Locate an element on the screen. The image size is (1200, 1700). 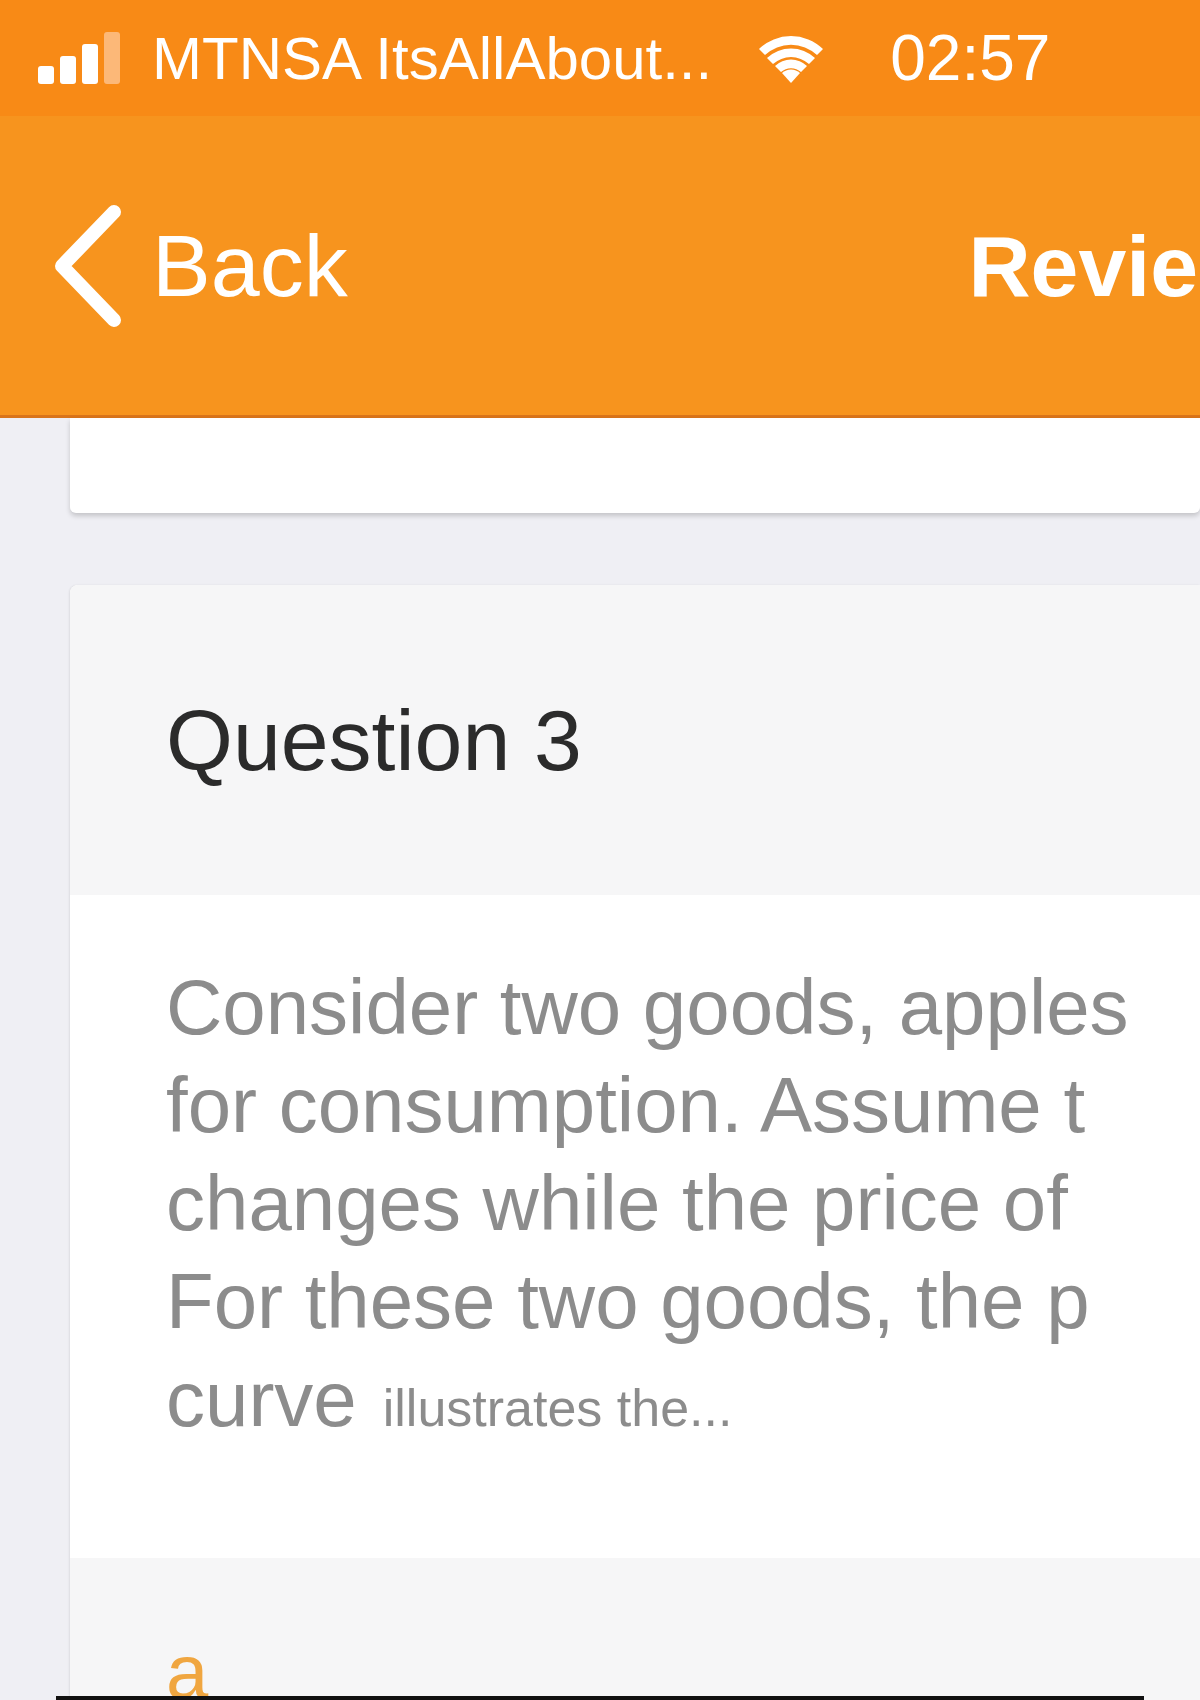
question-text-line: for consumption. Assume t is located at coordinates (626, 1105).